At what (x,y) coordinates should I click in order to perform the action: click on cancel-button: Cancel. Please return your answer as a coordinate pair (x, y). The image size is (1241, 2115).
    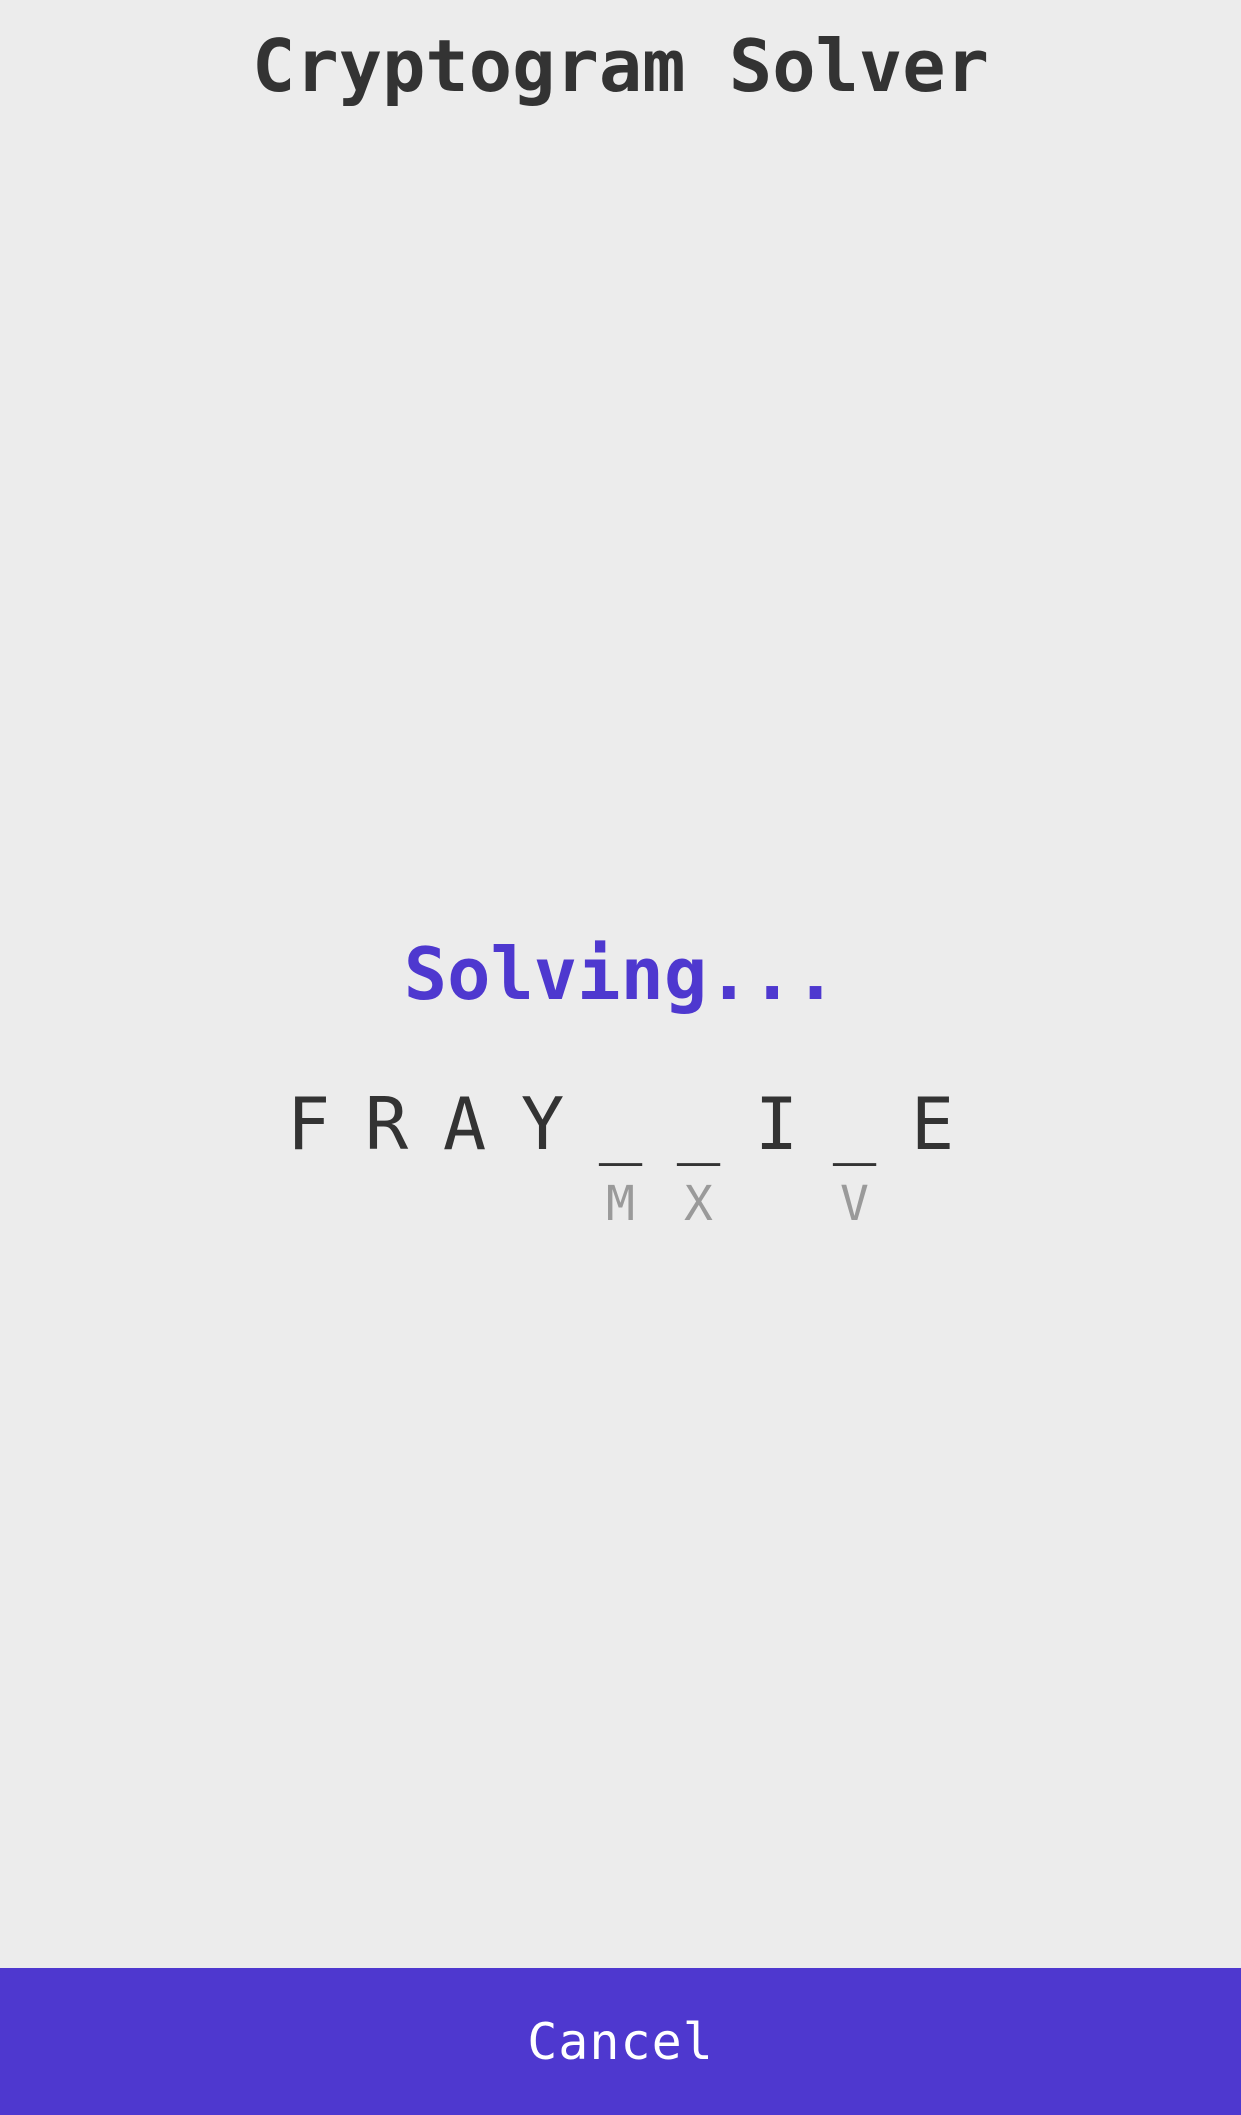
    Looking at the image, I should click on (620, 2041).